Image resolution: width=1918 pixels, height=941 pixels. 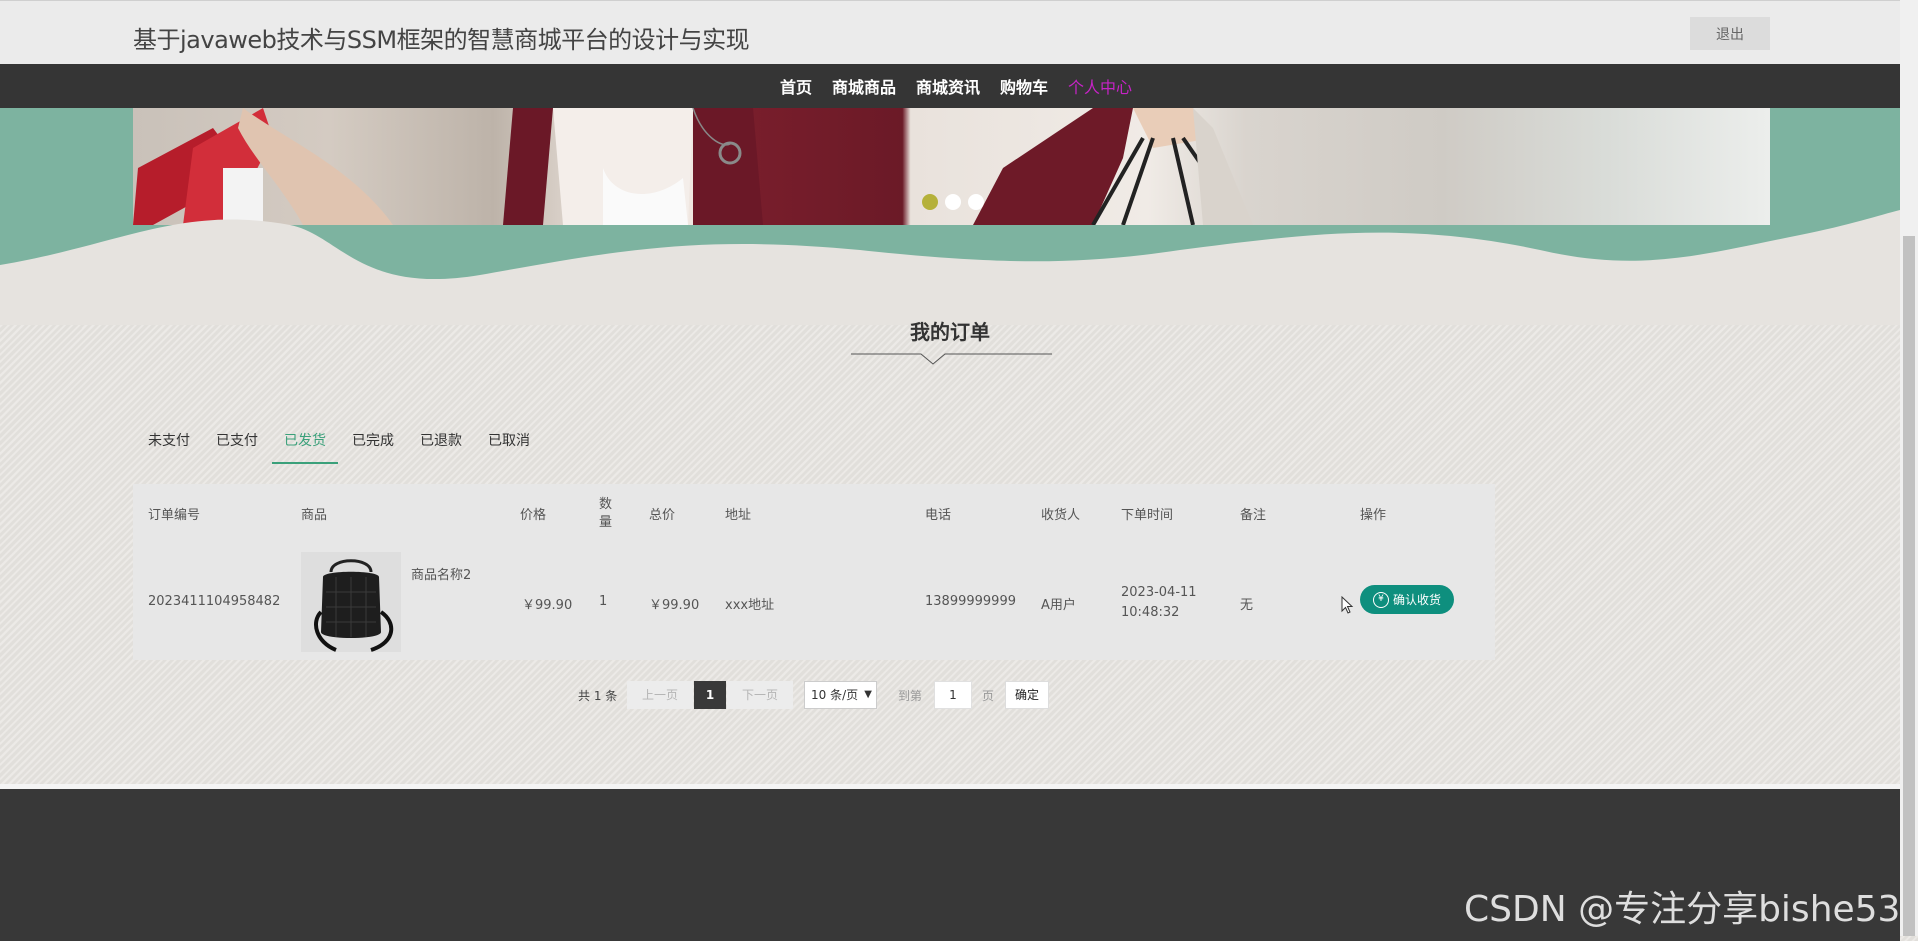 I want to click on scrollbar-thumb, so click(x=1909, y=586).